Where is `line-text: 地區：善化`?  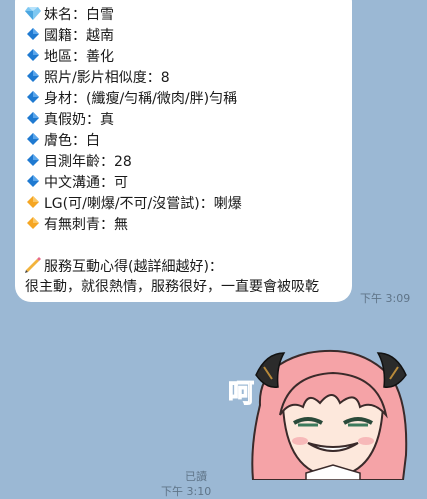
line-text: 地區：善化 is located at coordinates (79, 57).